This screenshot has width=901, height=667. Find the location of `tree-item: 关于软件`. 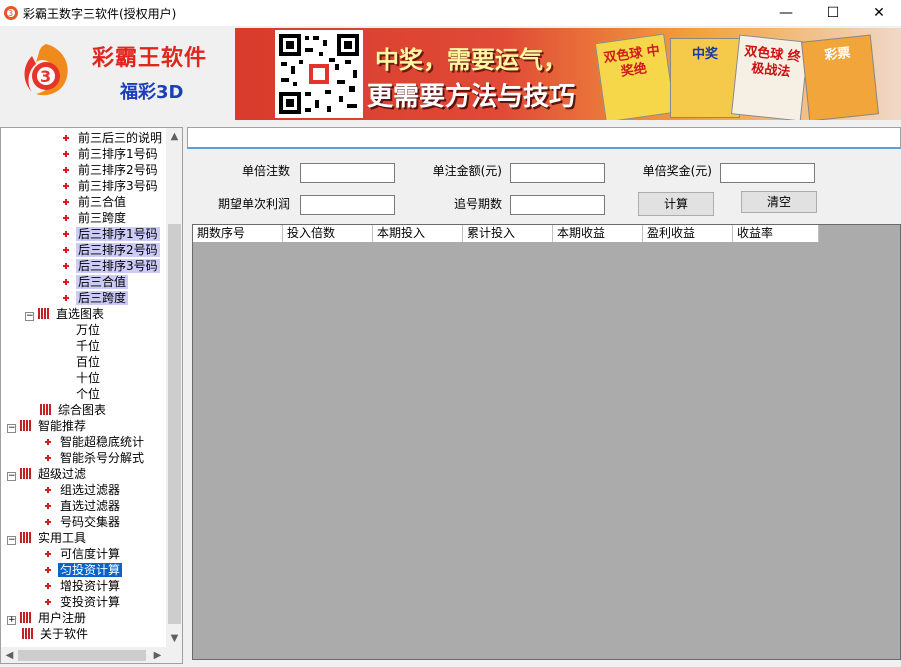

tree-item: 关于软件 is located at coordinates (56, 634).